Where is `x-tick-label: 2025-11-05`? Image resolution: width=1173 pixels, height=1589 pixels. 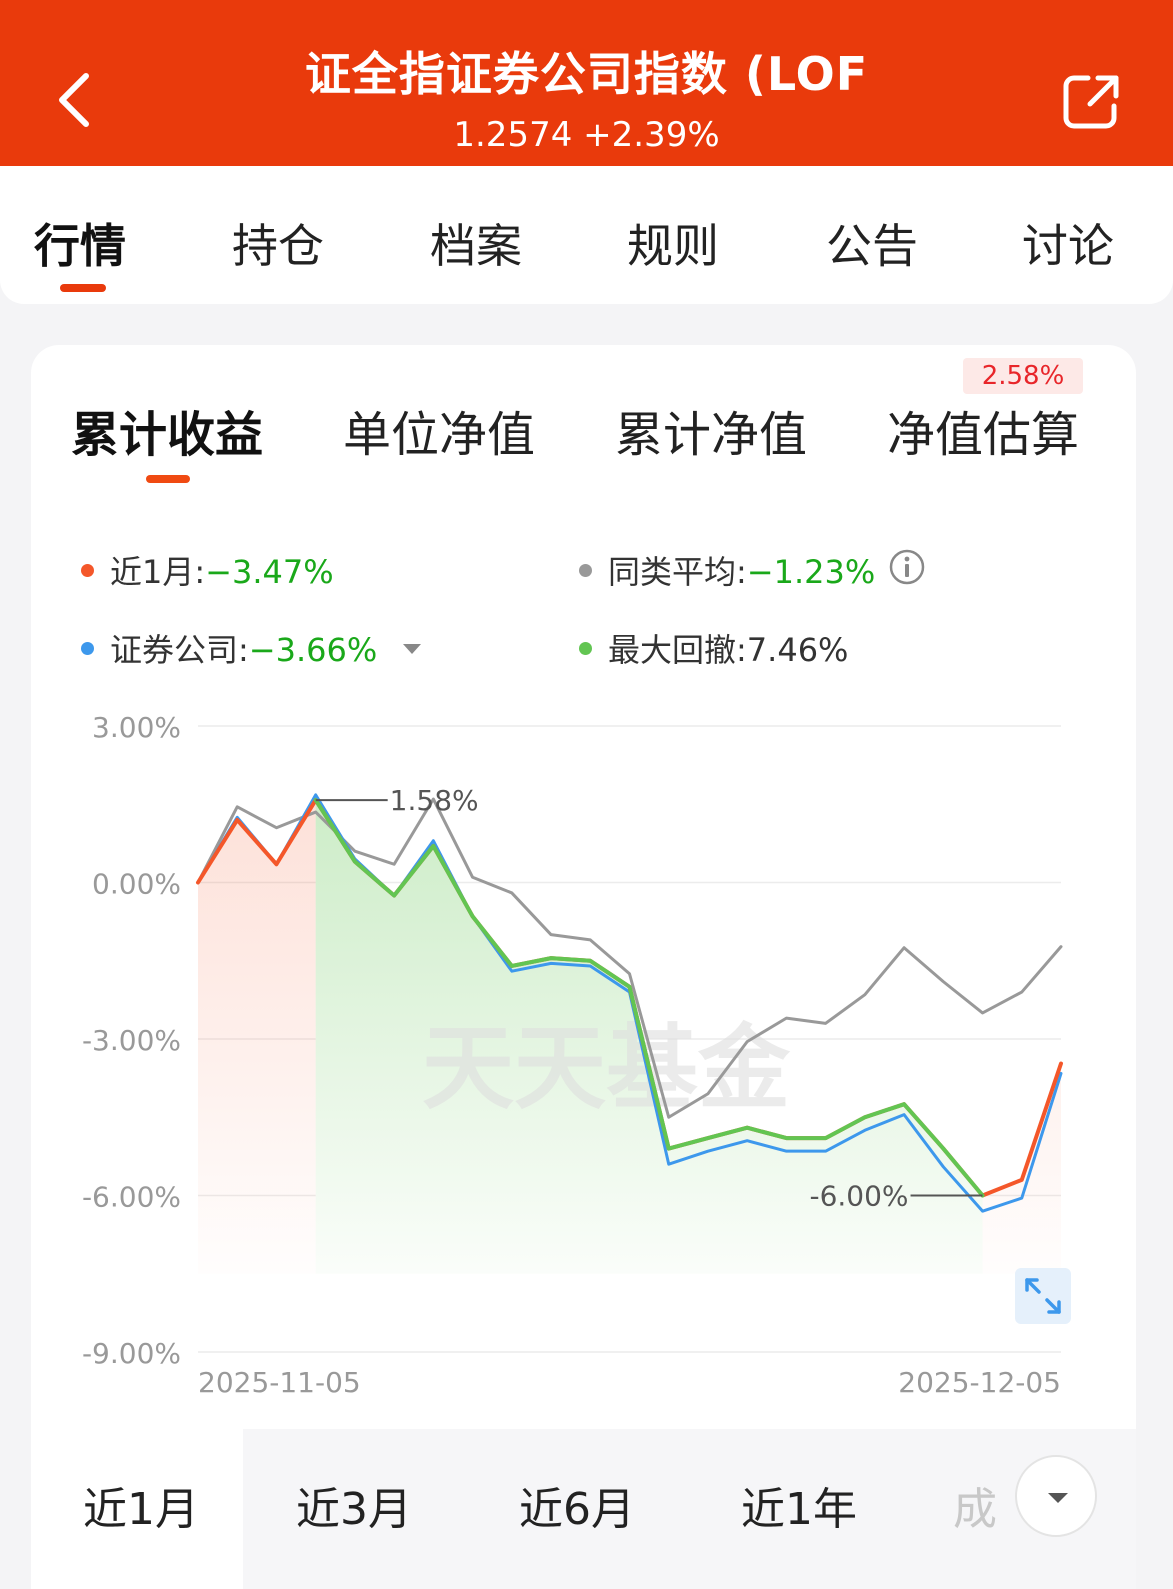
x-tick-label: 2025-11-05 is located at coordinates (279, 1382).